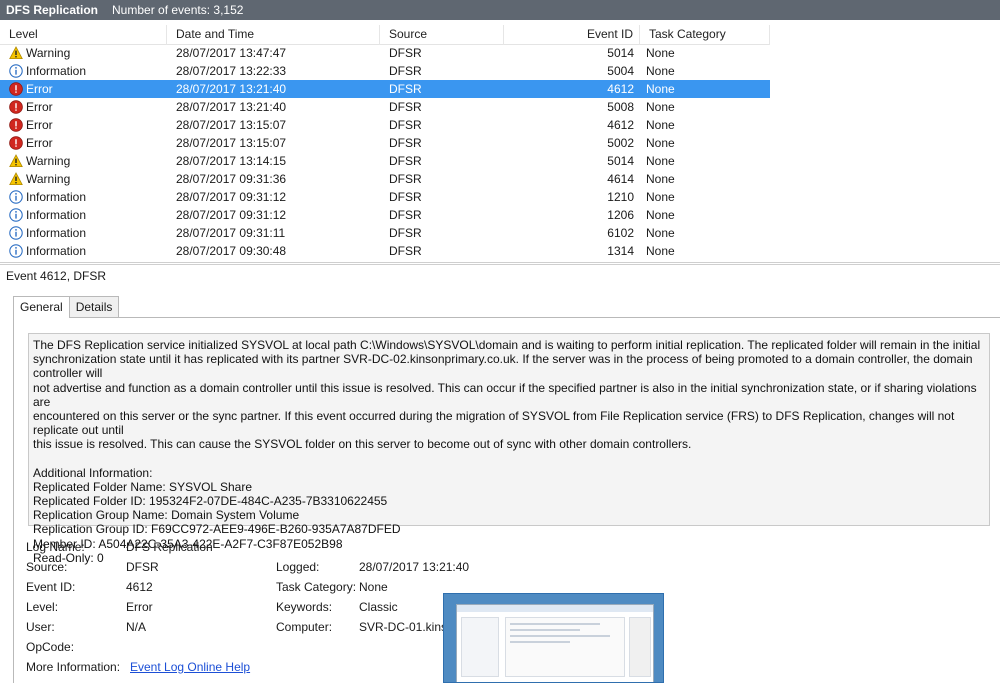  I want to click on tab-general: General, so click(41, 307).